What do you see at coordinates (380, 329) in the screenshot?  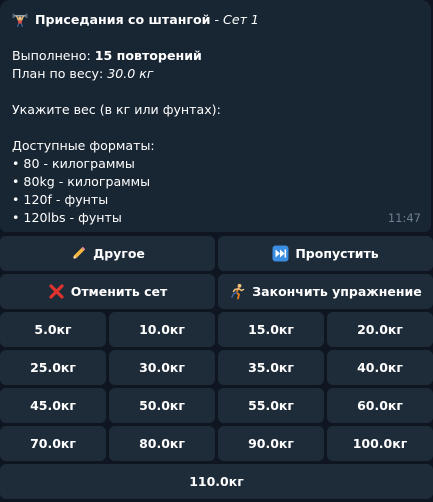 I see `weight-button: 20.0кг` at bounding box center [380, 329].